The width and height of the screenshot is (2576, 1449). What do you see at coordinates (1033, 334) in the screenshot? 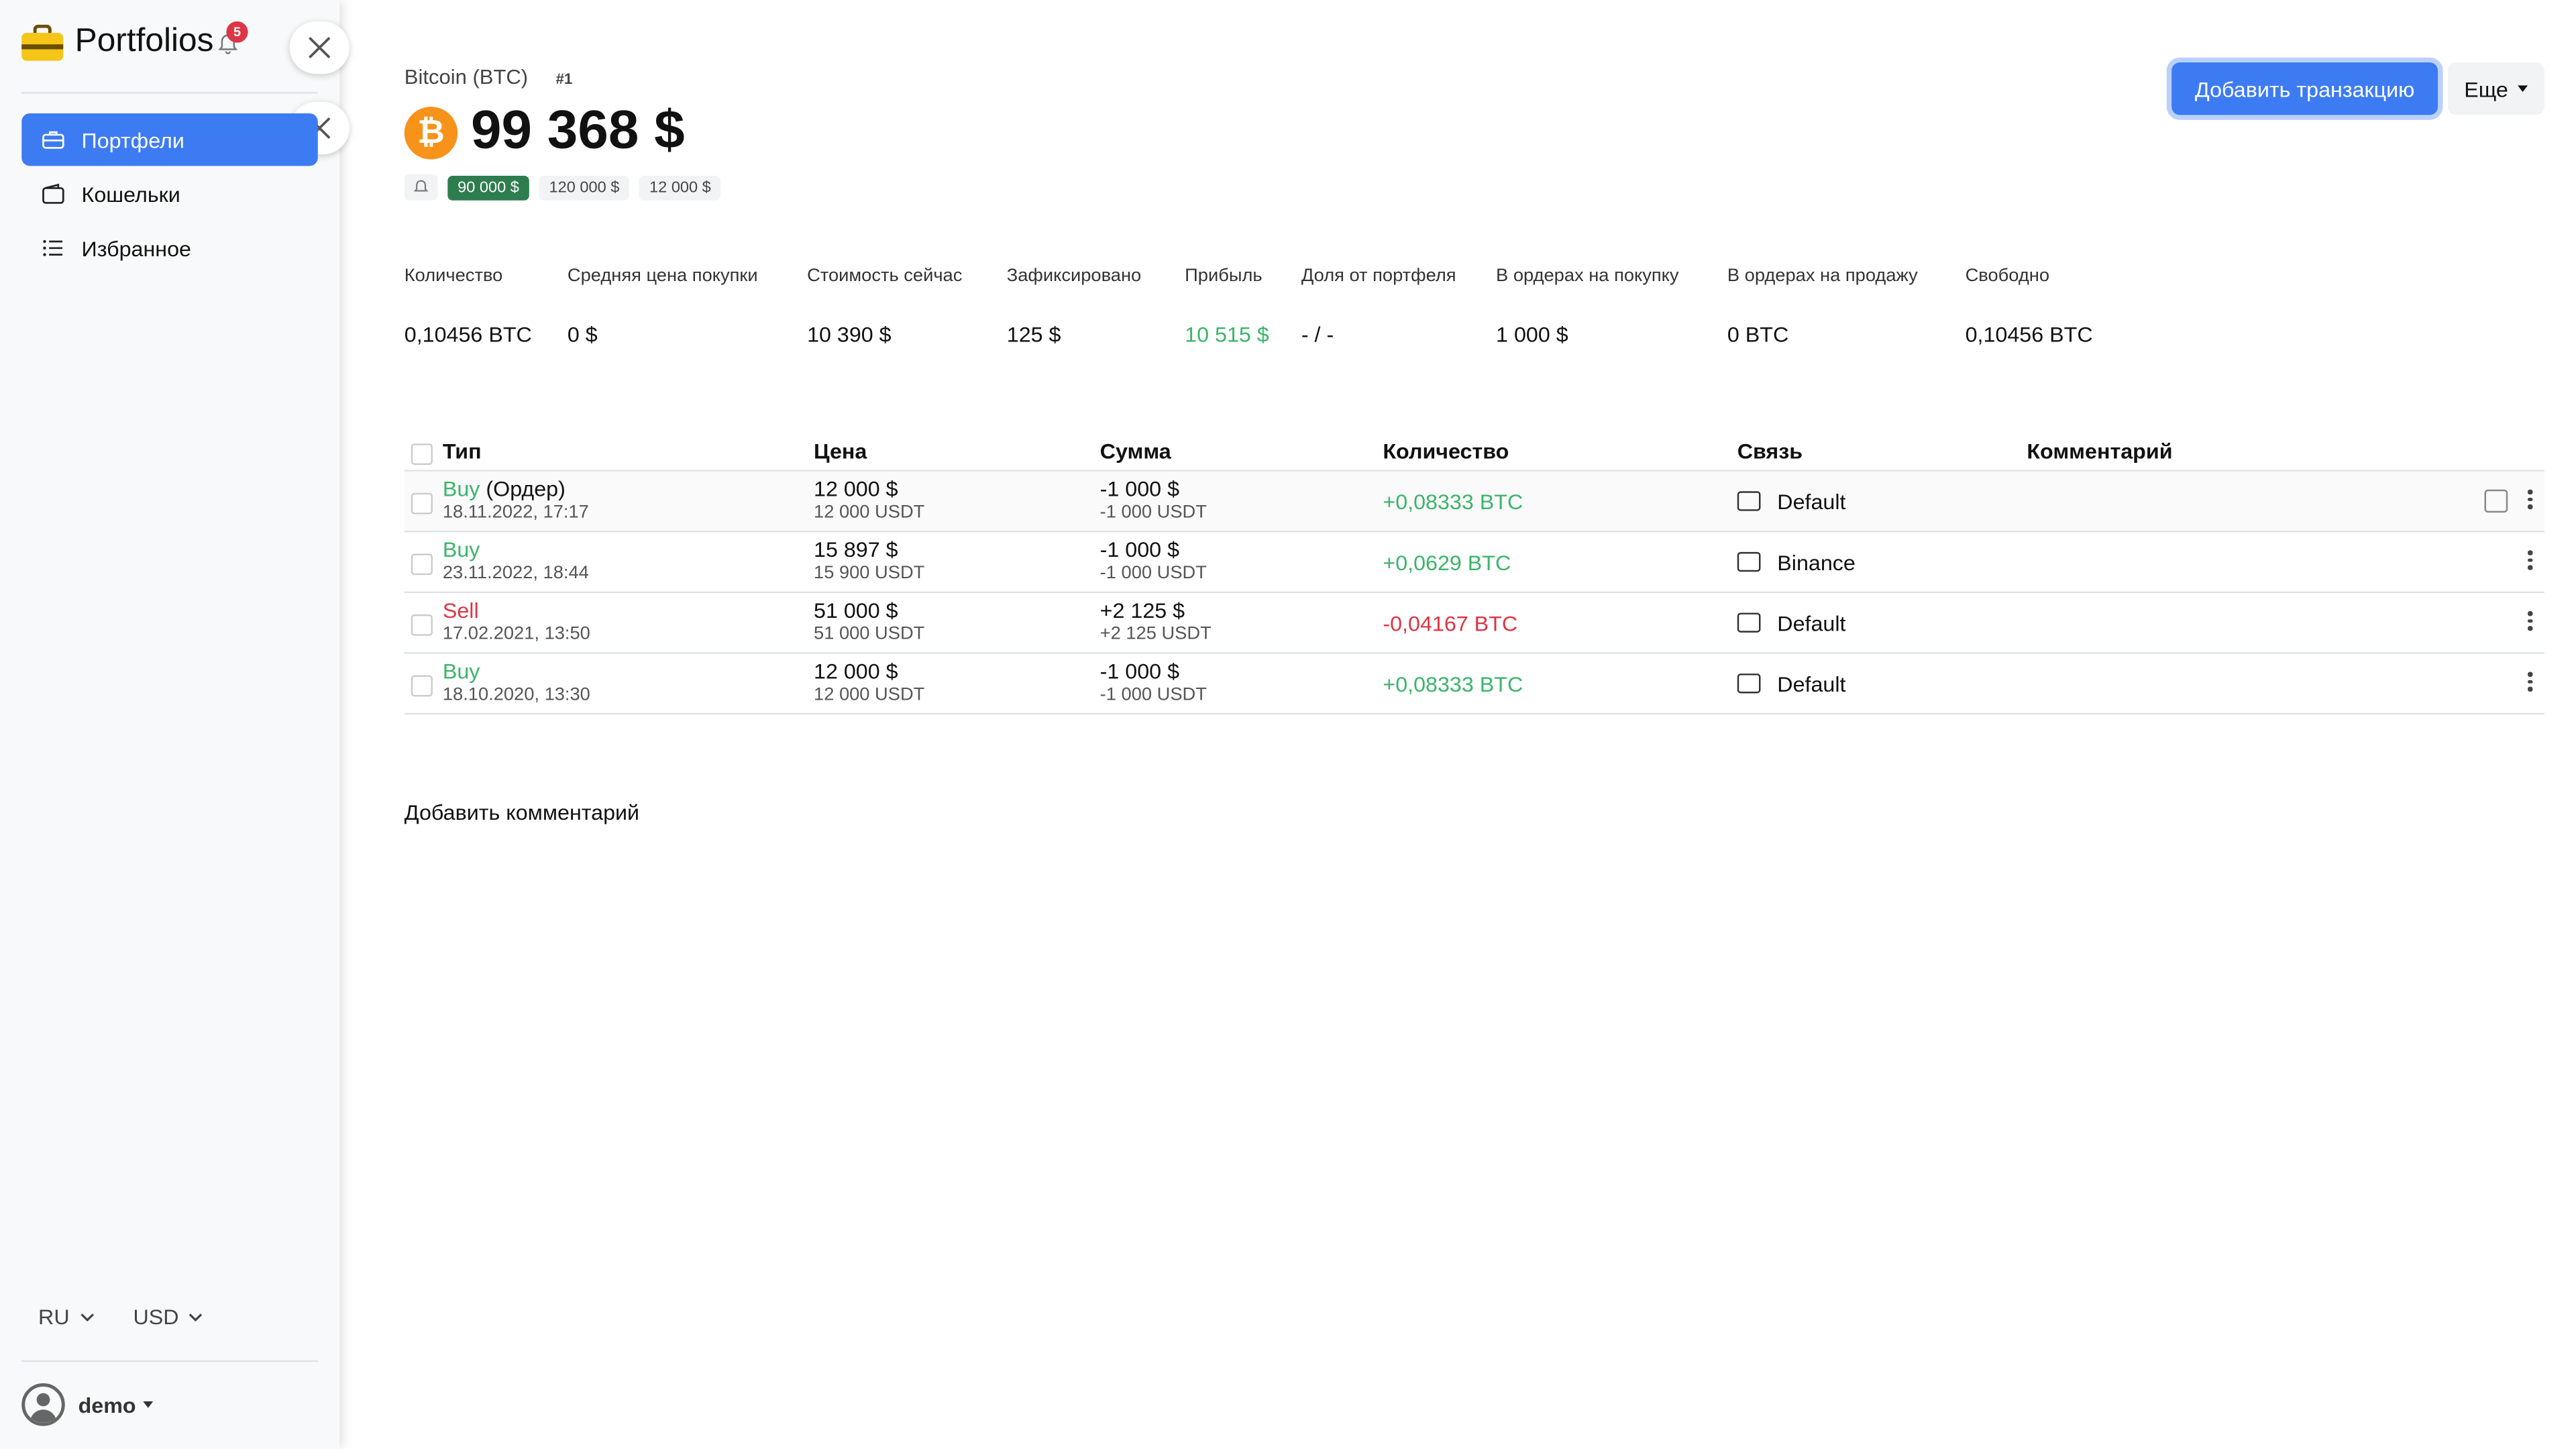
I see `stat-value: 125 $` at bounding box center [1033, 334].